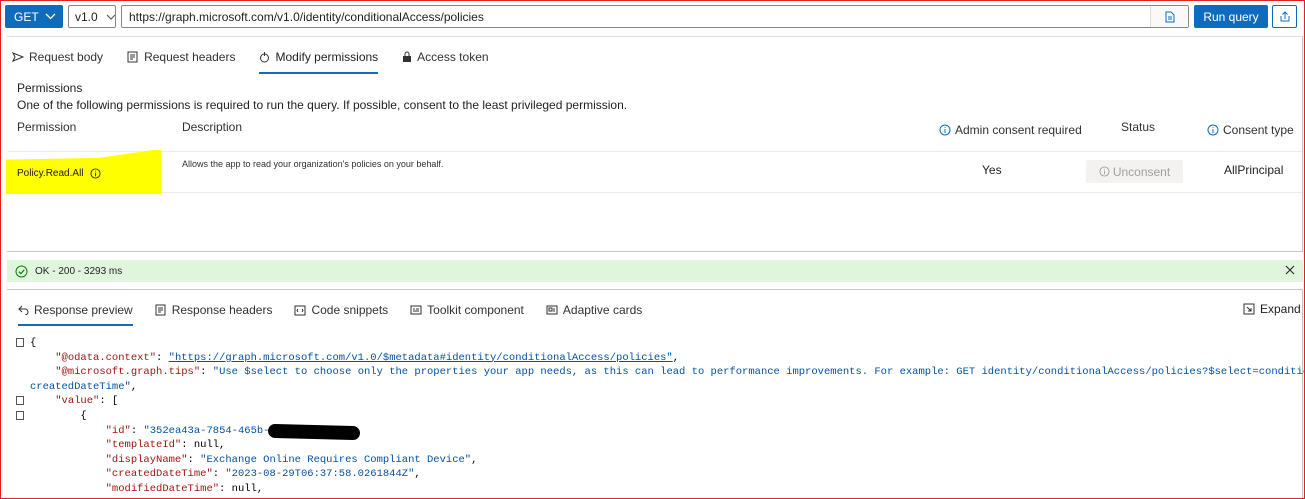 This screenshot has width=1305, height=499. Describe the element at coordinates (453, 57) in the screenshot. I see `tab-label: Access token` at that location.